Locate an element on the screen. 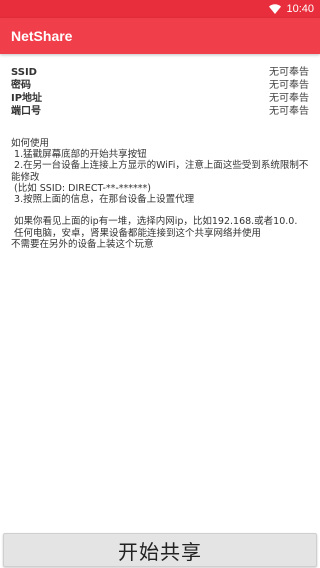 The height and width of the screenshot is (568, 320). network-info-table: SSID 无可奉告 密码 无可奉告 IP地址 无可奉告 端口号 无可奉告 is located at coordinates (160, 92).